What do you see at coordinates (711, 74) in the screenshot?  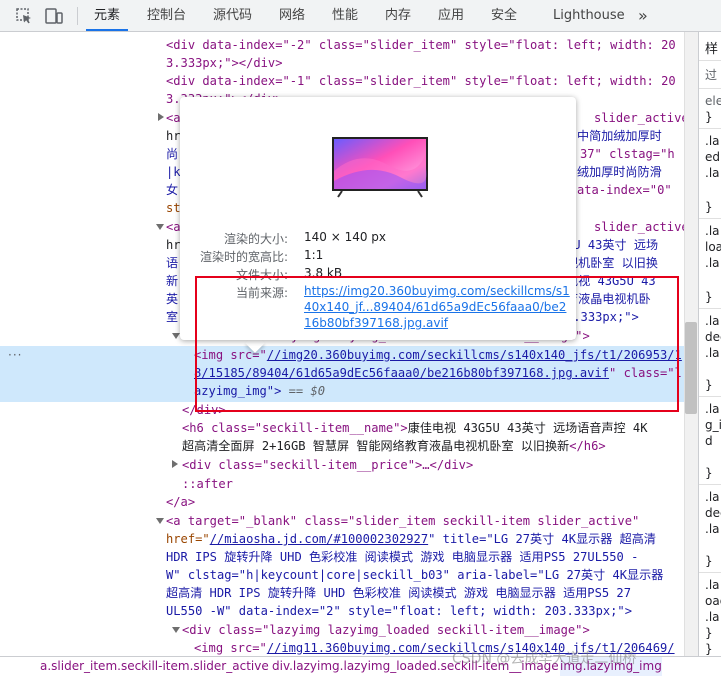 I see `styles-filter-input: 过` at bounding box center [711, 74].